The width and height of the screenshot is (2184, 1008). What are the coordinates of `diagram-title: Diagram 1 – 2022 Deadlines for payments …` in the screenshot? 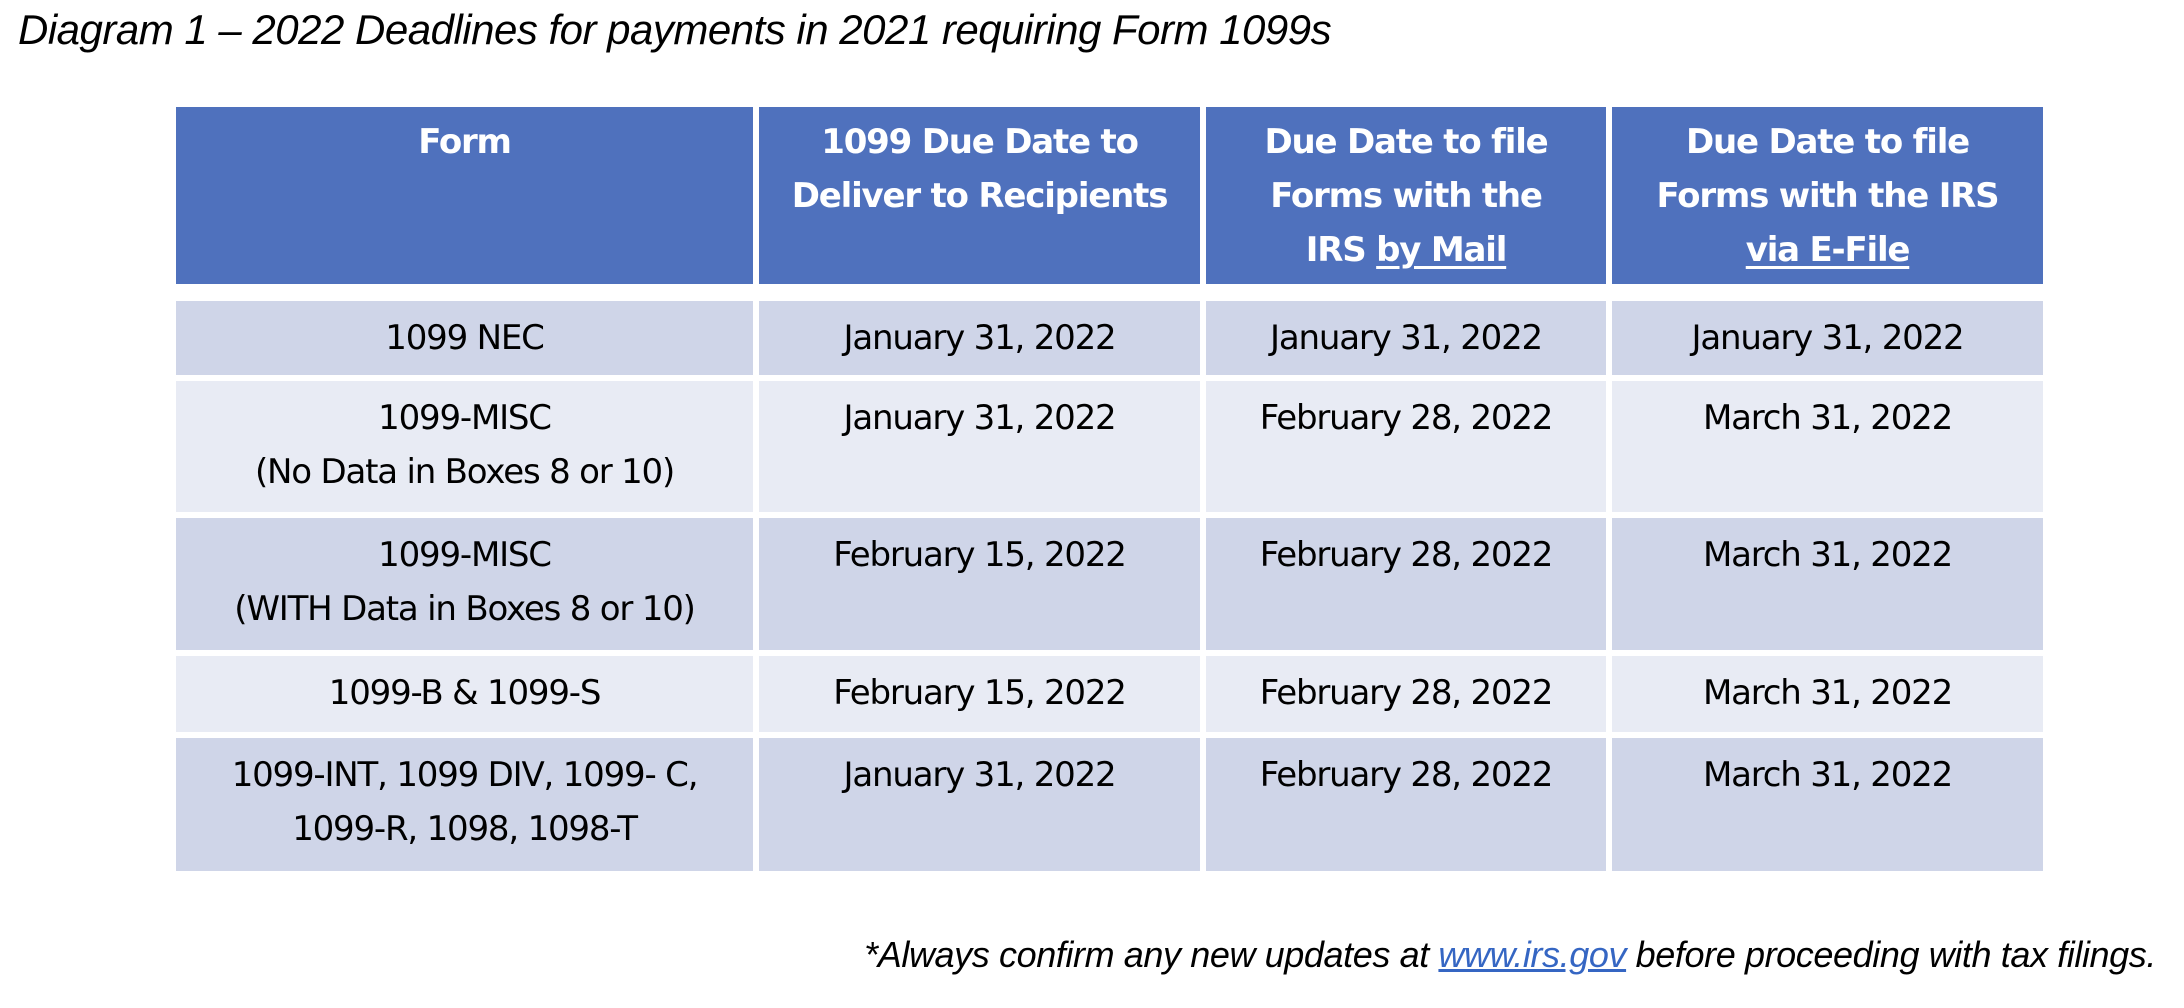 It's located at (675, 29).